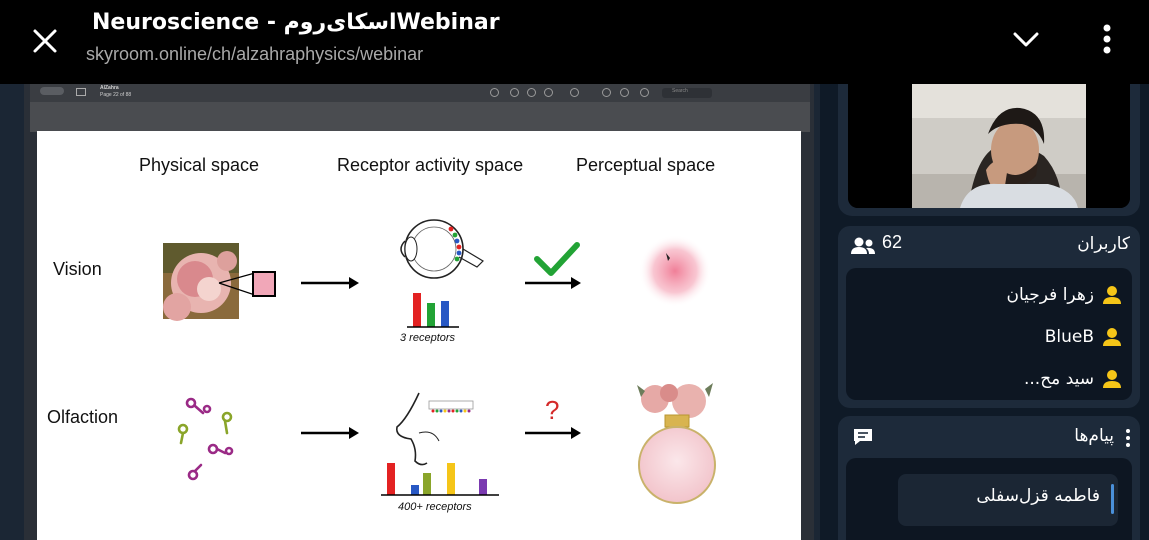 This screenshot has width=1149, height=540. What do you see at coordinates (205, 439) in the screenshot?
I see `odor-molecules` at bounding box center [205, 439].